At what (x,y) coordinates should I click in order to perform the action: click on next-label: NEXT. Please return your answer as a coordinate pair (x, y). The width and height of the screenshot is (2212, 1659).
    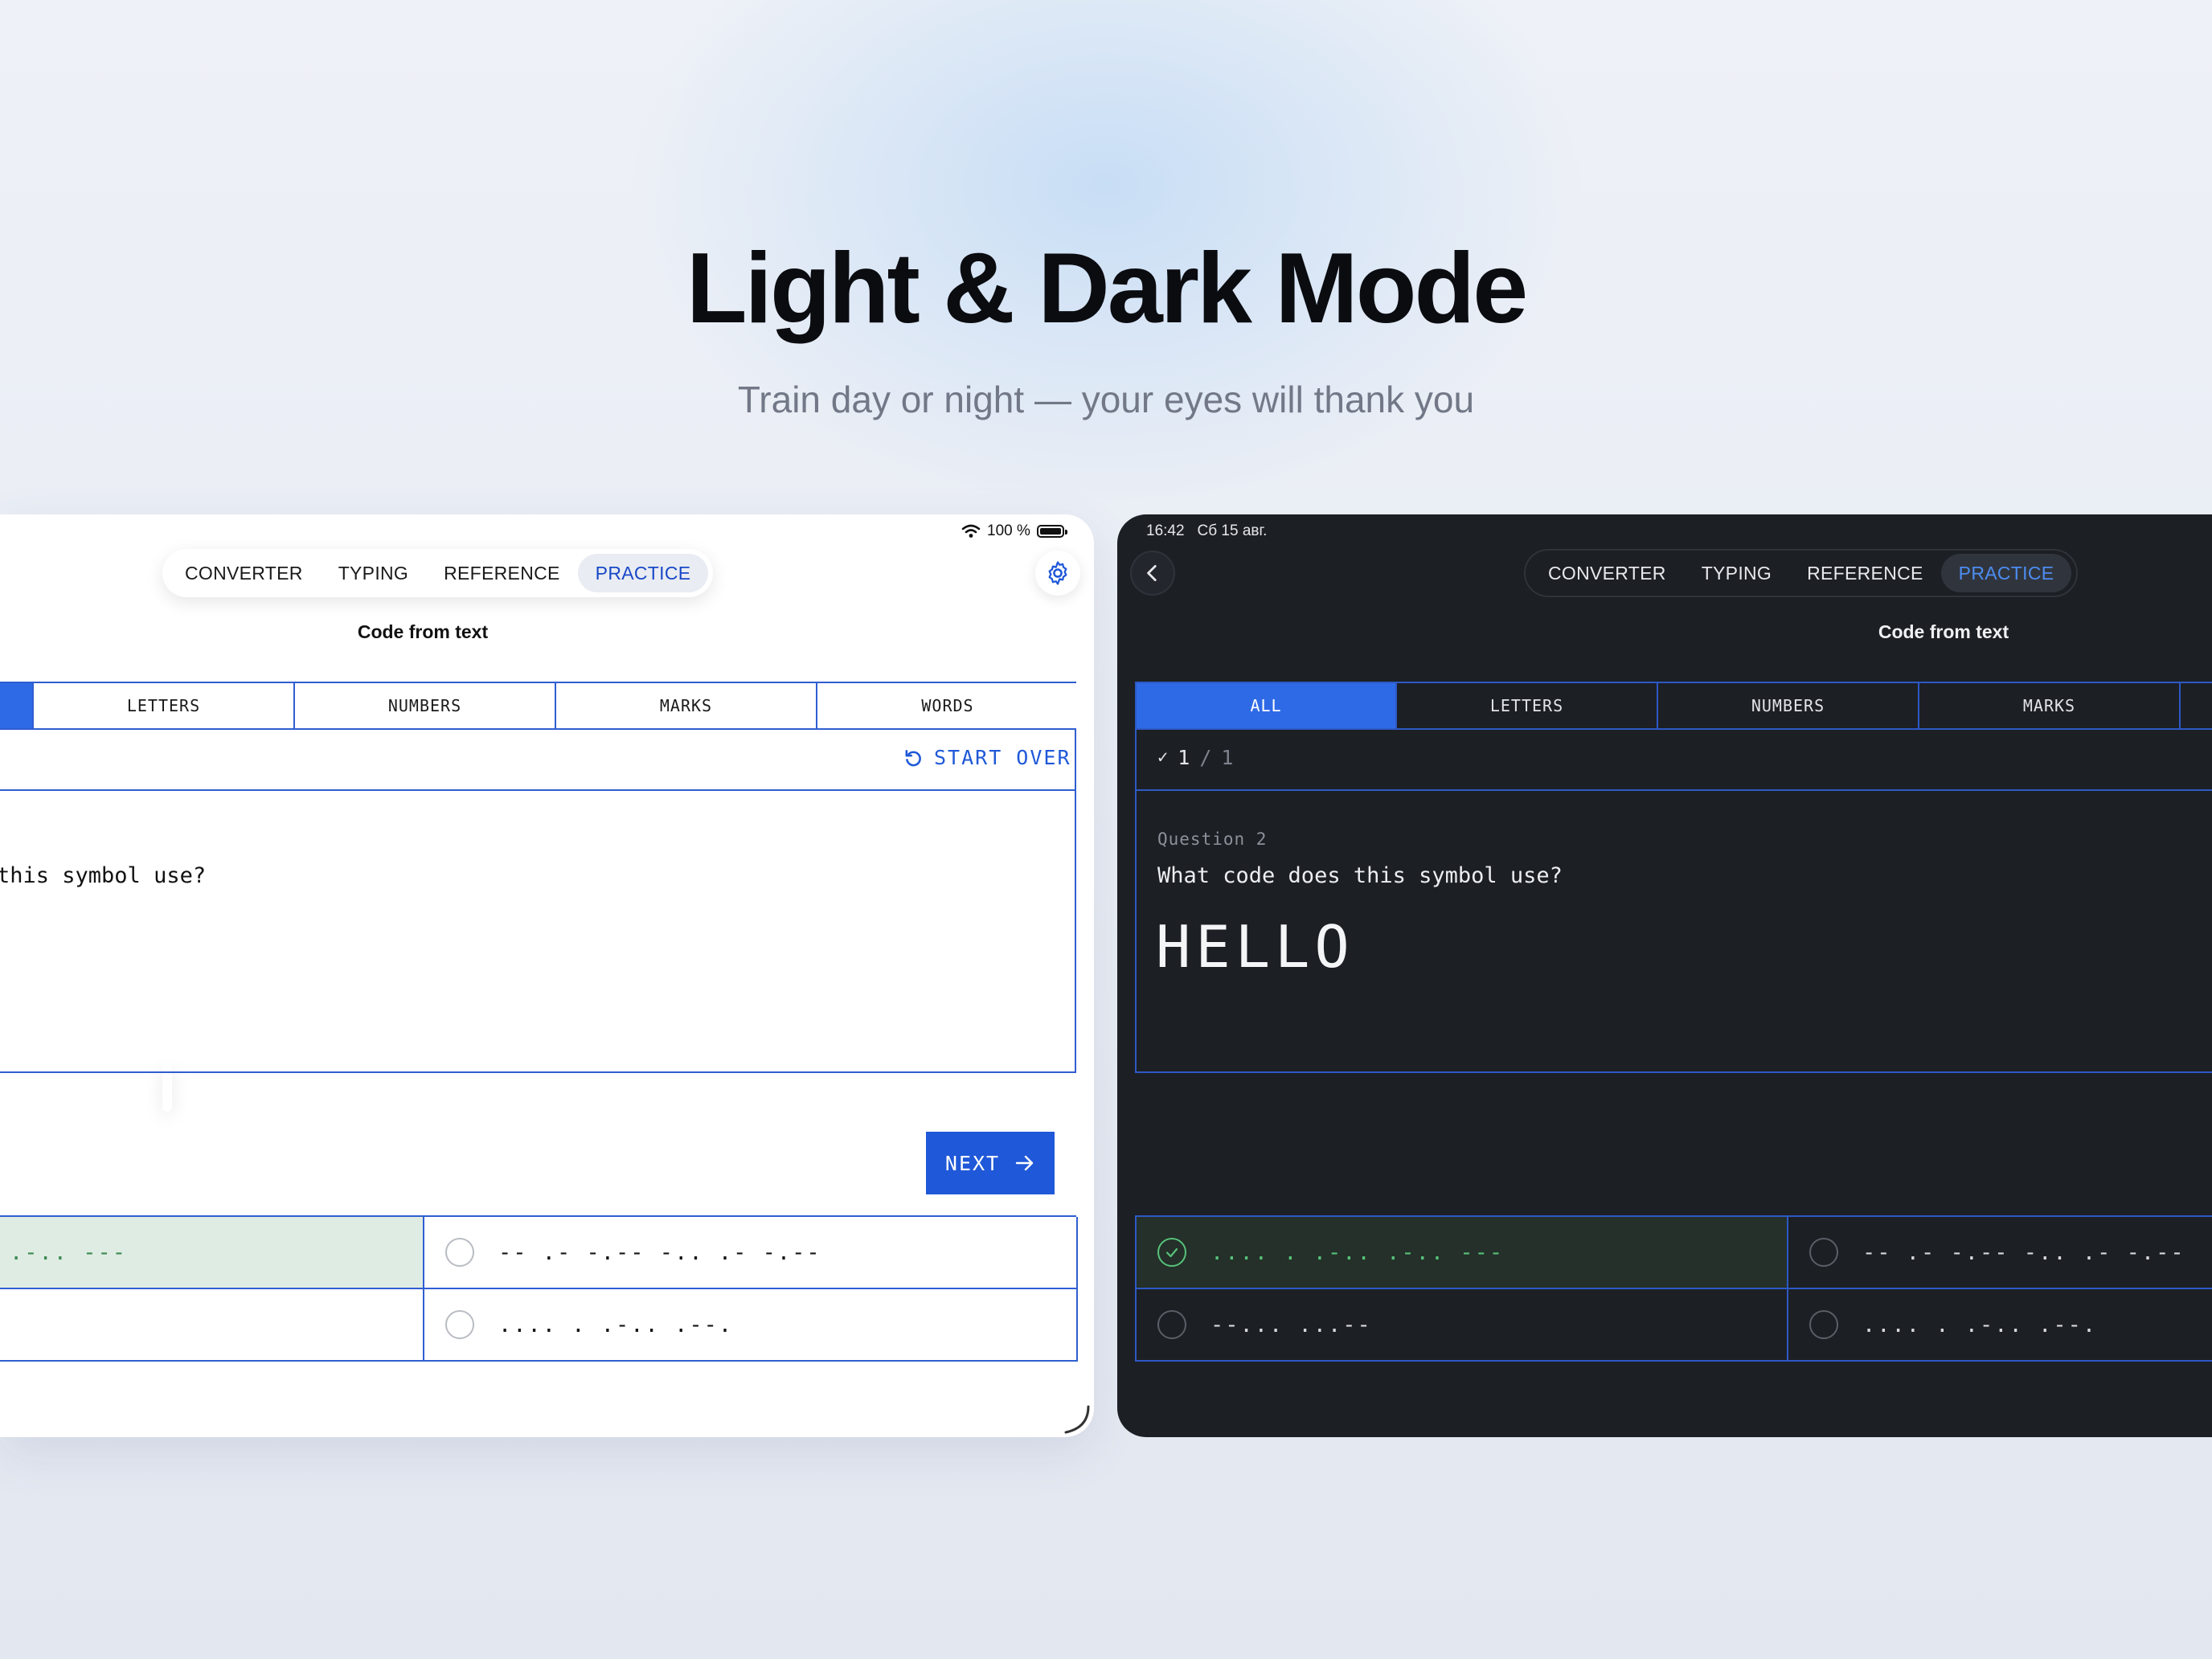
    Looking at the image, I should click on (972, 1163).